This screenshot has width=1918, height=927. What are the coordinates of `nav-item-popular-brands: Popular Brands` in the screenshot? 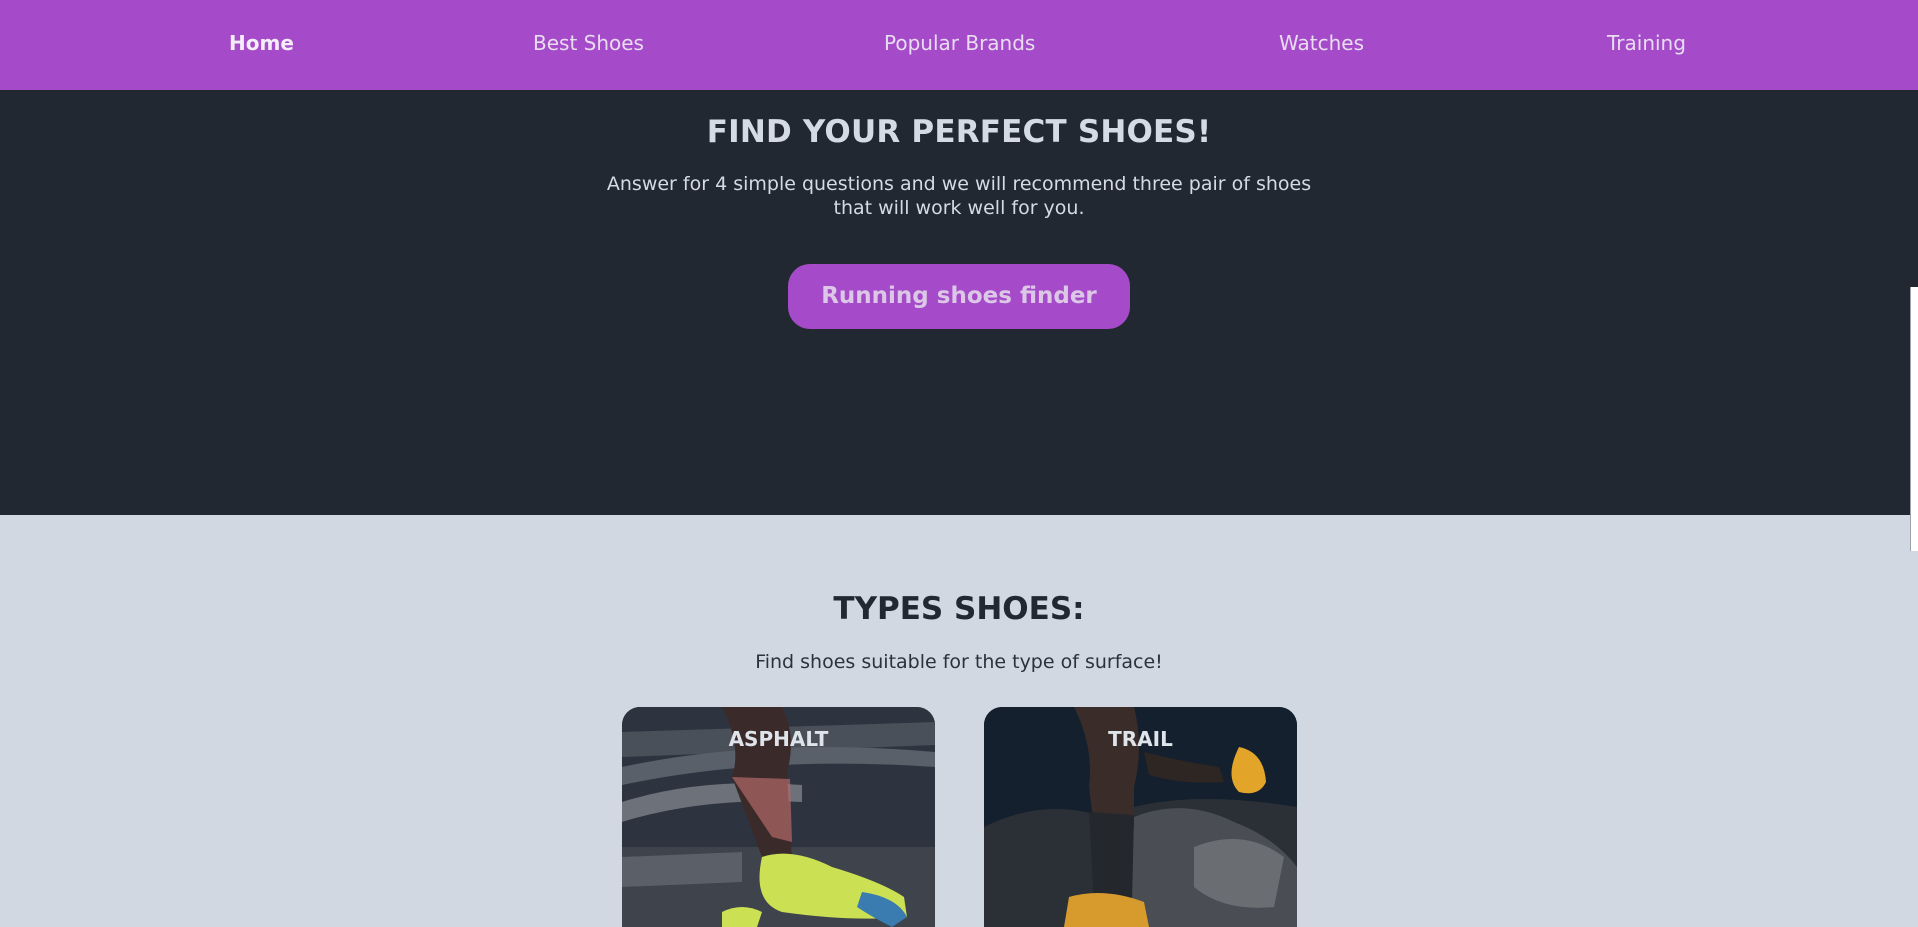 It's located at (959, 43).